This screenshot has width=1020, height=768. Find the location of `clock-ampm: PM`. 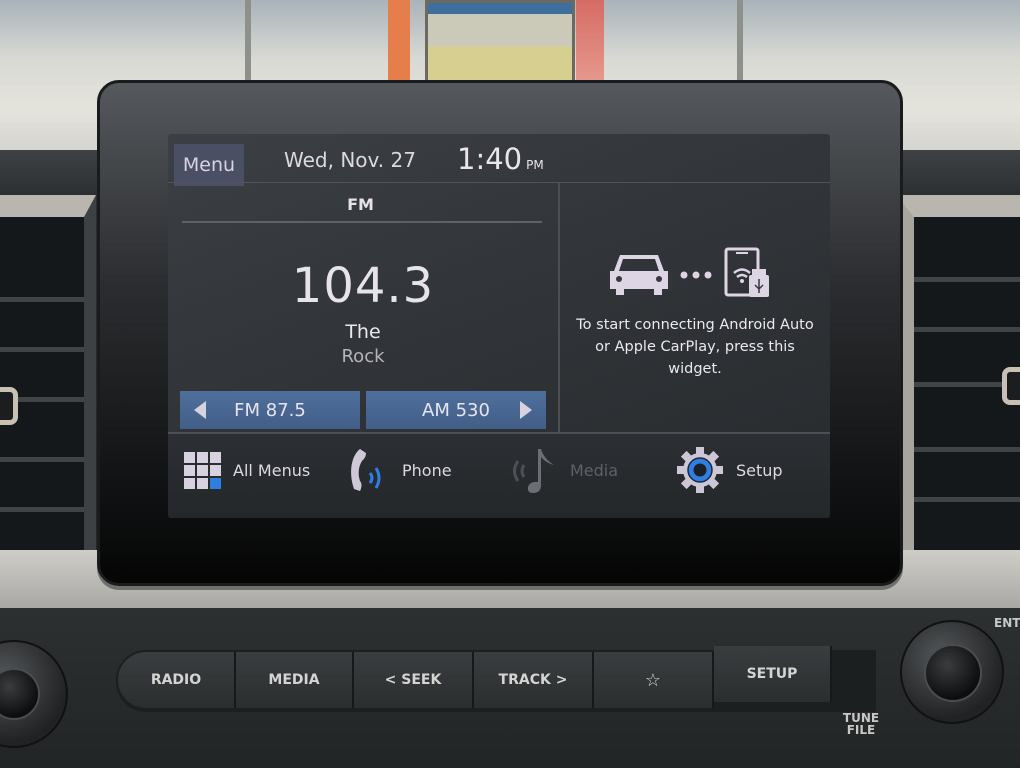

clock-ampm: PM is located at coordinates (535, 165).